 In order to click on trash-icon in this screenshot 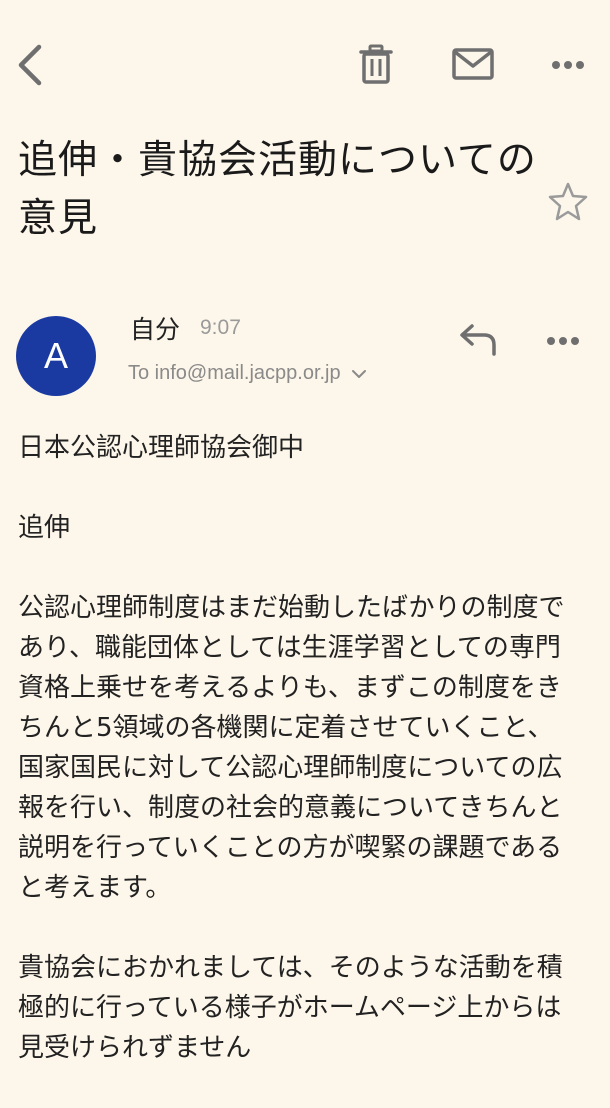, I will do `click(376, 64)`.